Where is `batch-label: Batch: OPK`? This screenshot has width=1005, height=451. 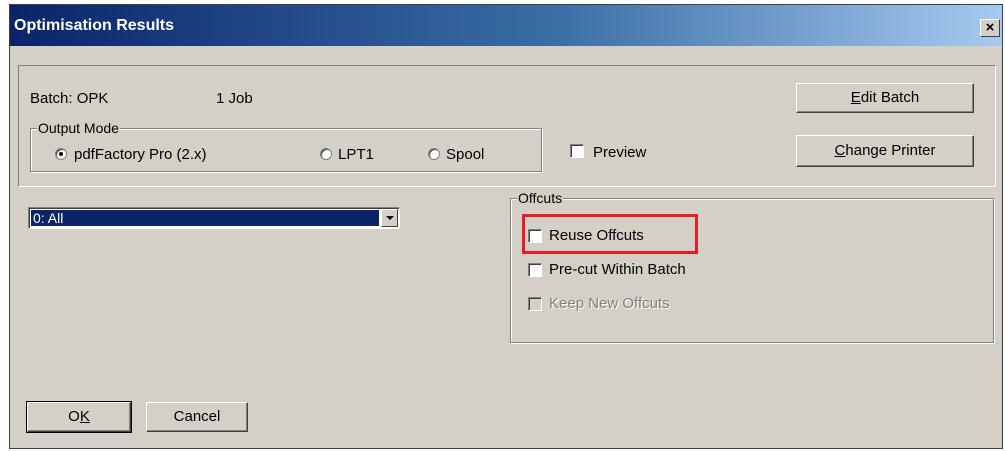 batch-label: Batch: OPK is located at coordinates (69, 98).